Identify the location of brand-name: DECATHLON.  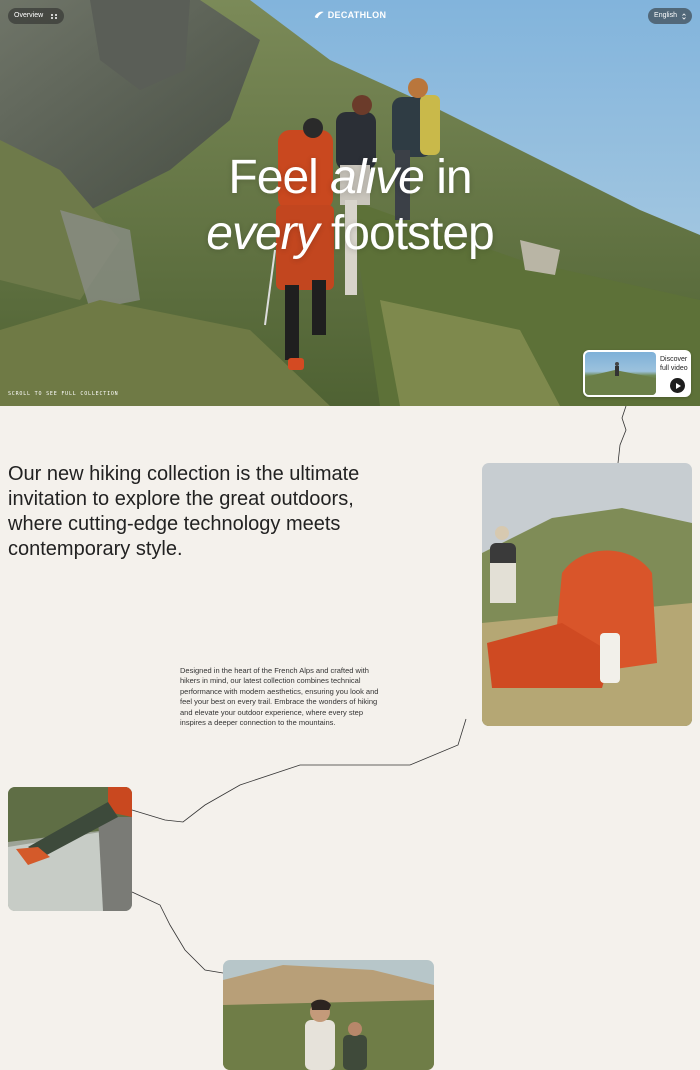
(357, 15).